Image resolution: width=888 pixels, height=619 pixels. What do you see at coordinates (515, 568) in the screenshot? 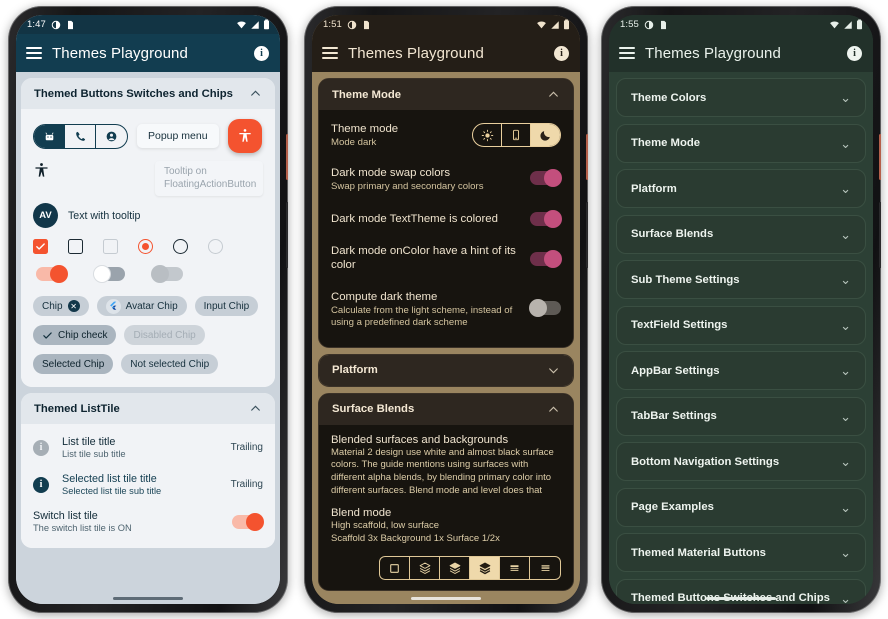
I see `lines-split-icon` at bounding box center [515, 568].